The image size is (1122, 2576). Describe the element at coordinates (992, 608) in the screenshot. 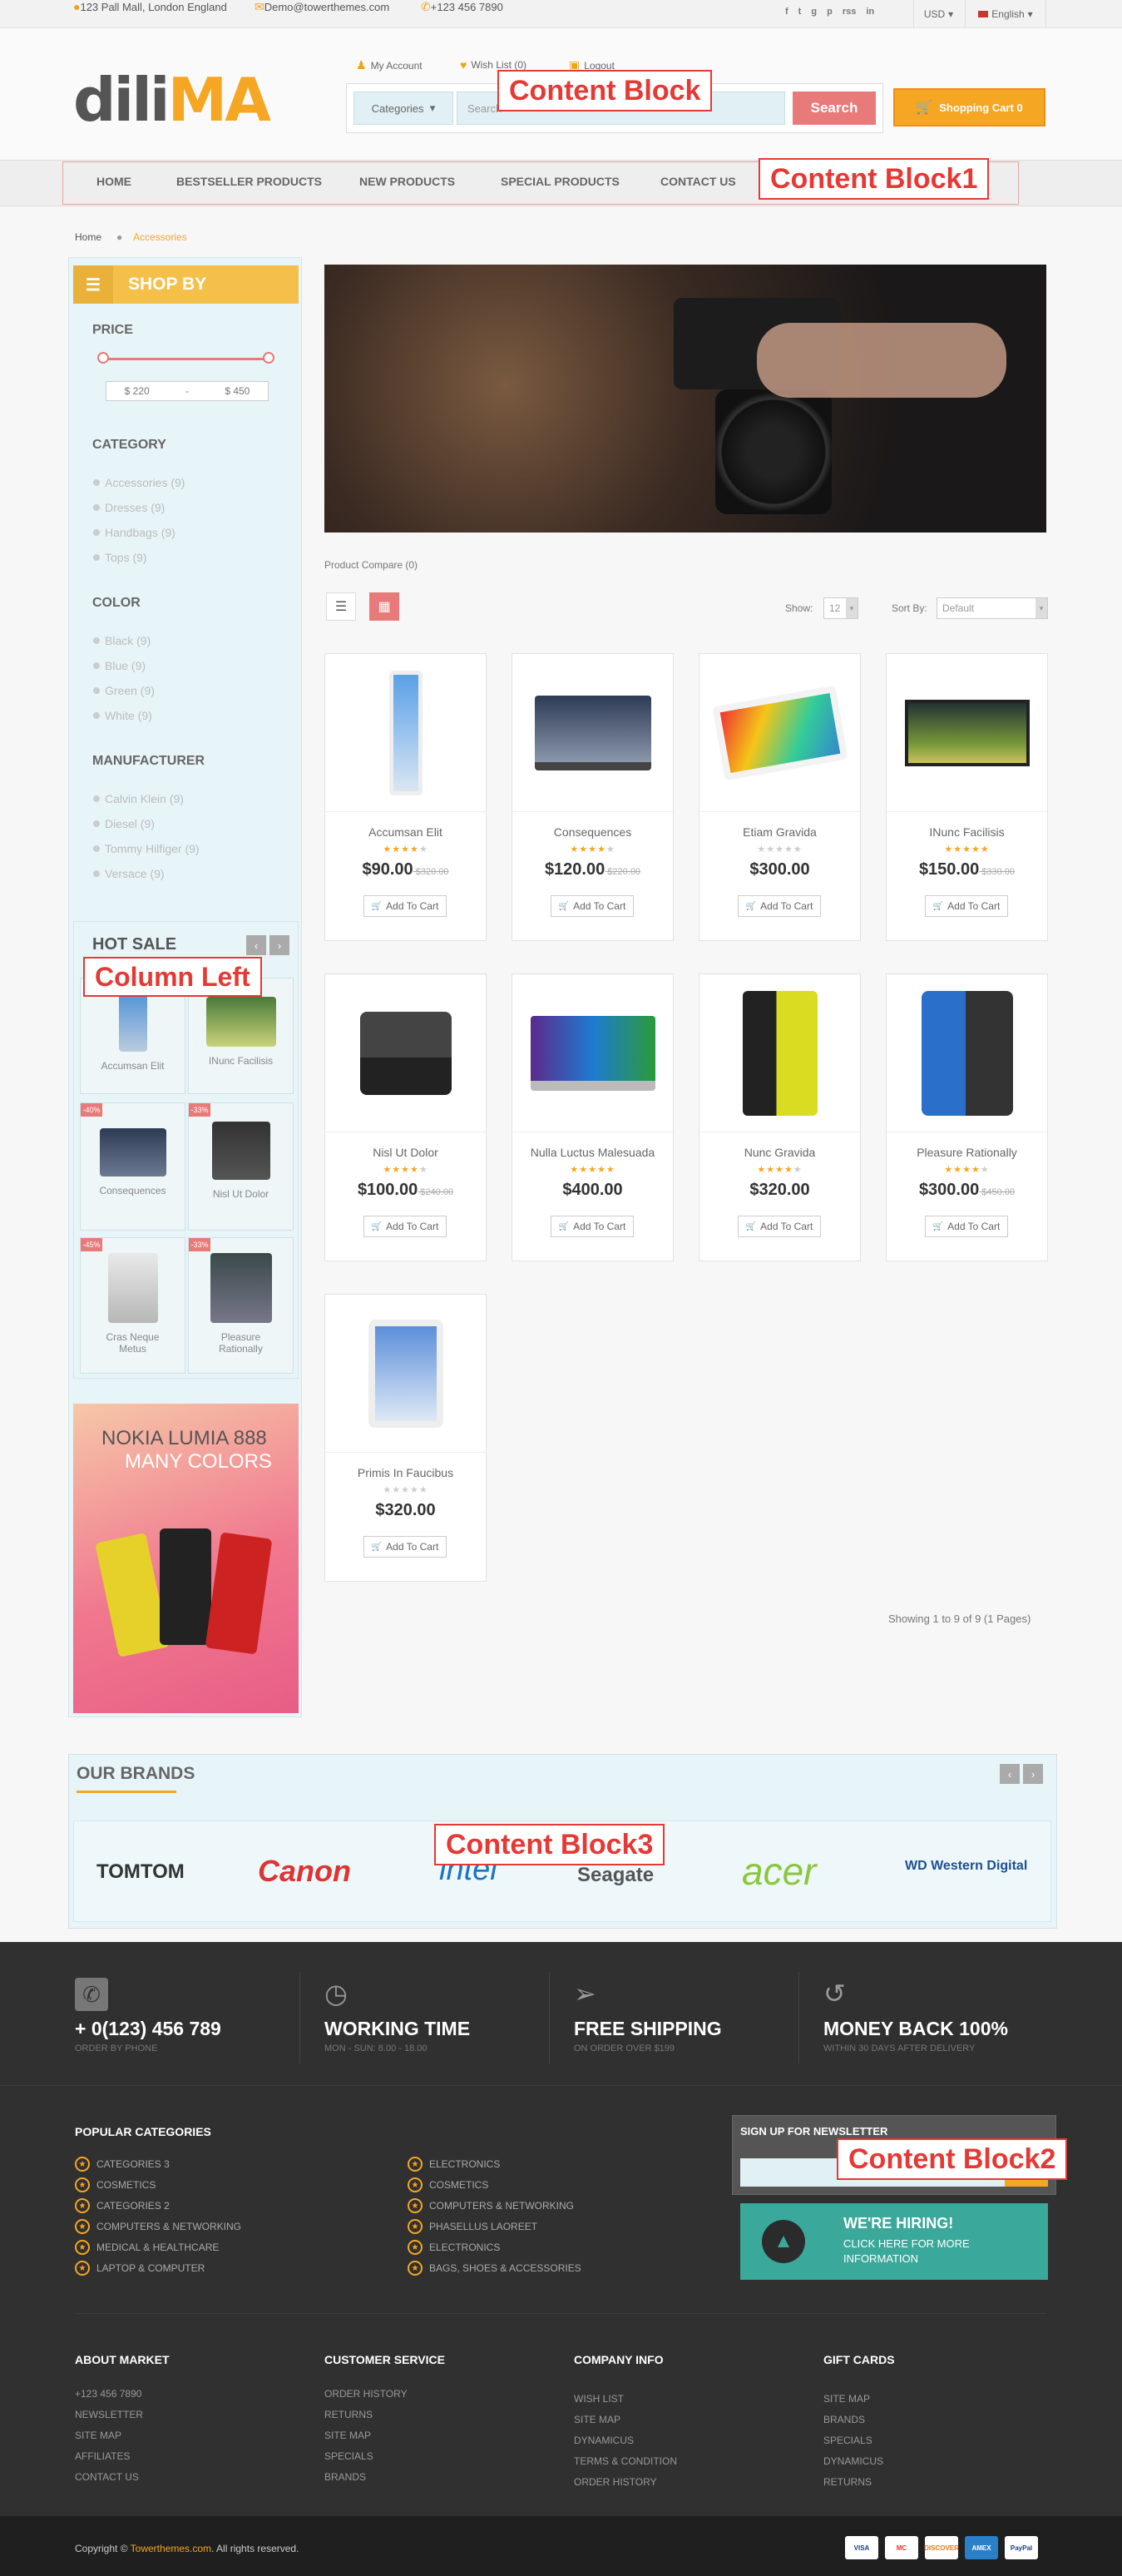

I see `sort-select: Default ▾` at that location.